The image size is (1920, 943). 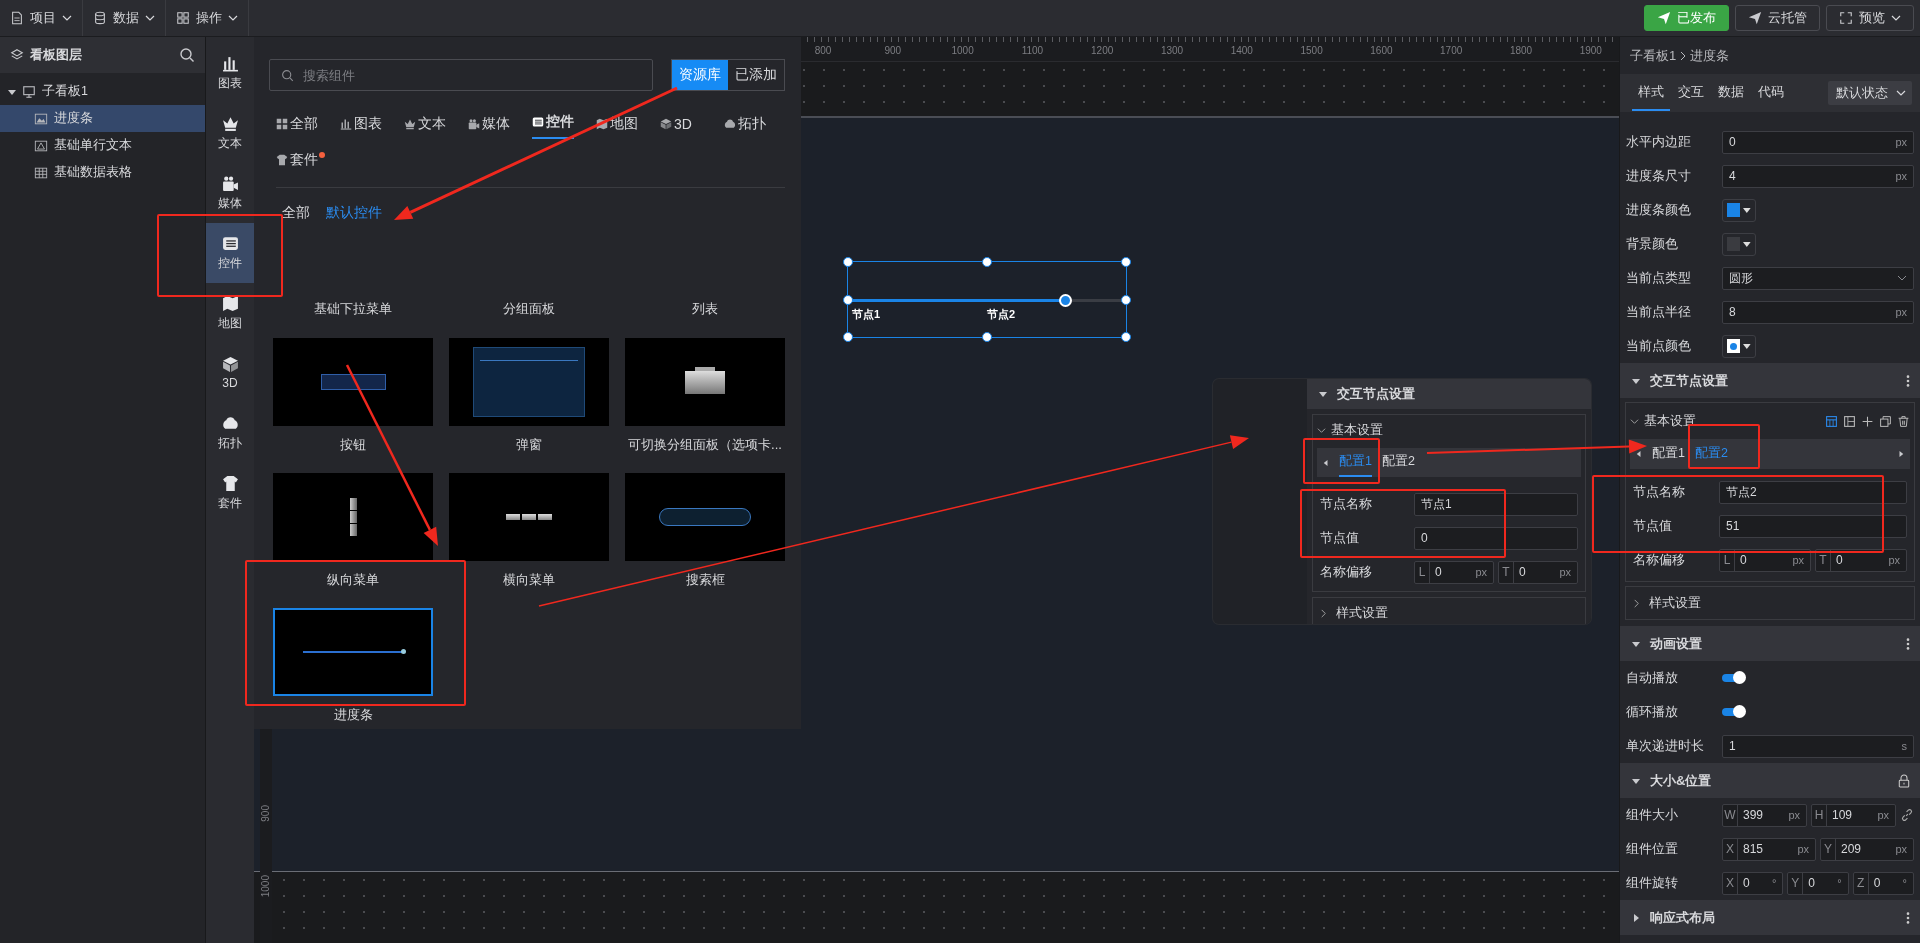 I want to click on category-tab: 地图, so click(x=617, y=125).